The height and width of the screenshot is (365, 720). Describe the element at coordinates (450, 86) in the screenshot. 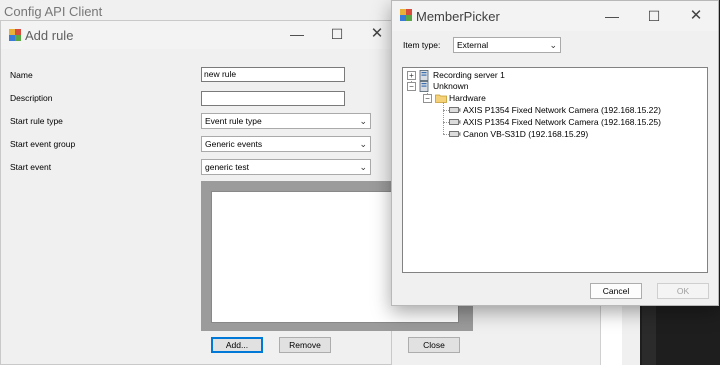

I see `tree-node-unknown: Unknown` at that location.